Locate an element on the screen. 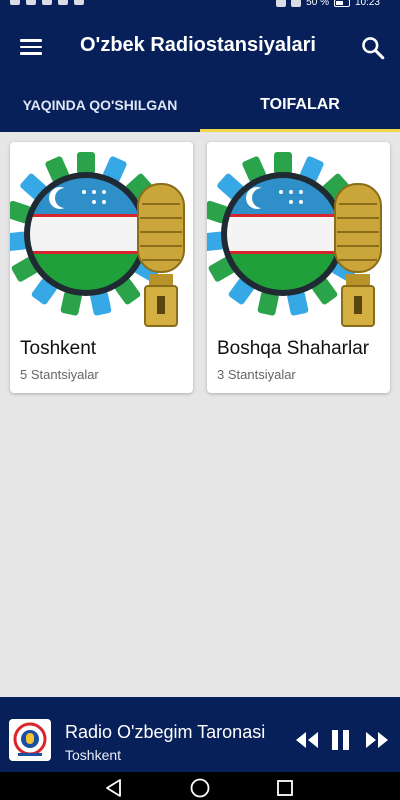 The image size is (400, 800). home-icon is located at coordinates (200, 788).